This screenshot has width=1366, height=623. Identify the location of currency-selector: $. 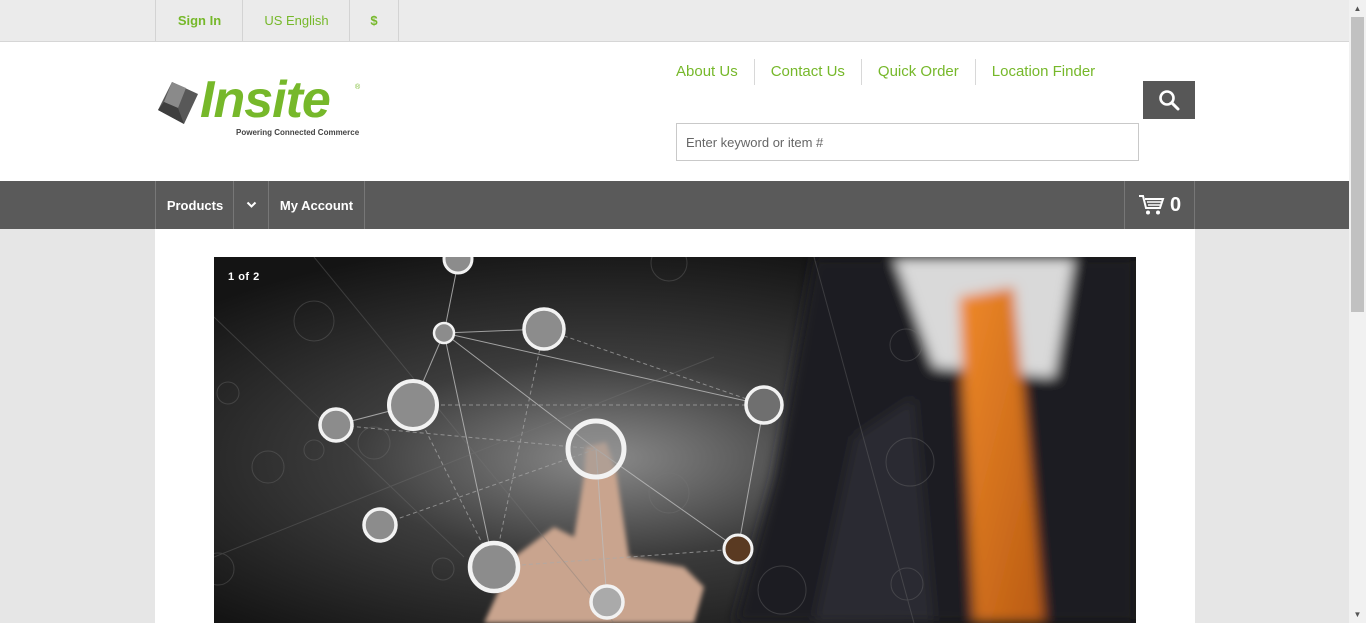
(374, 20).